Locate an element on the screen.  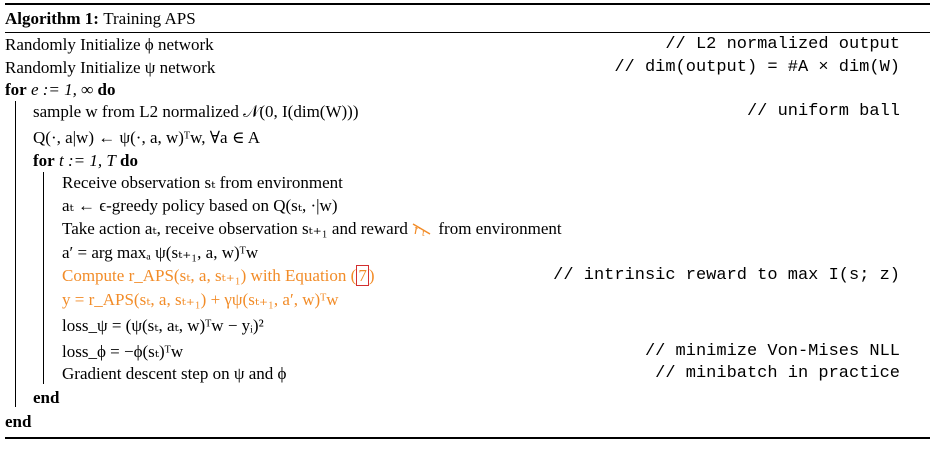
line-15: Gradient descent step on ψ and ϕ is located at coordinates (174, 373).